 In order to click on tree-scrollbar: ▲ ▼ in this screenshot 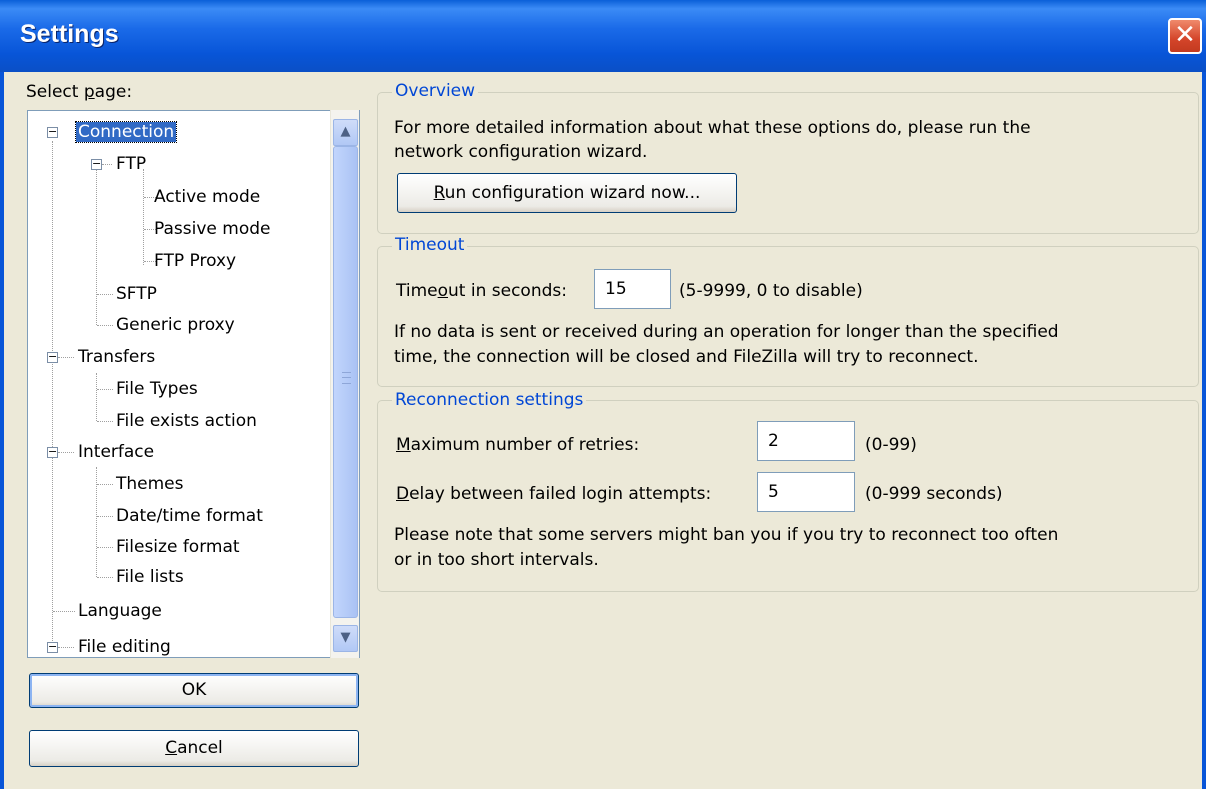, I will do `click(344, 384)`.